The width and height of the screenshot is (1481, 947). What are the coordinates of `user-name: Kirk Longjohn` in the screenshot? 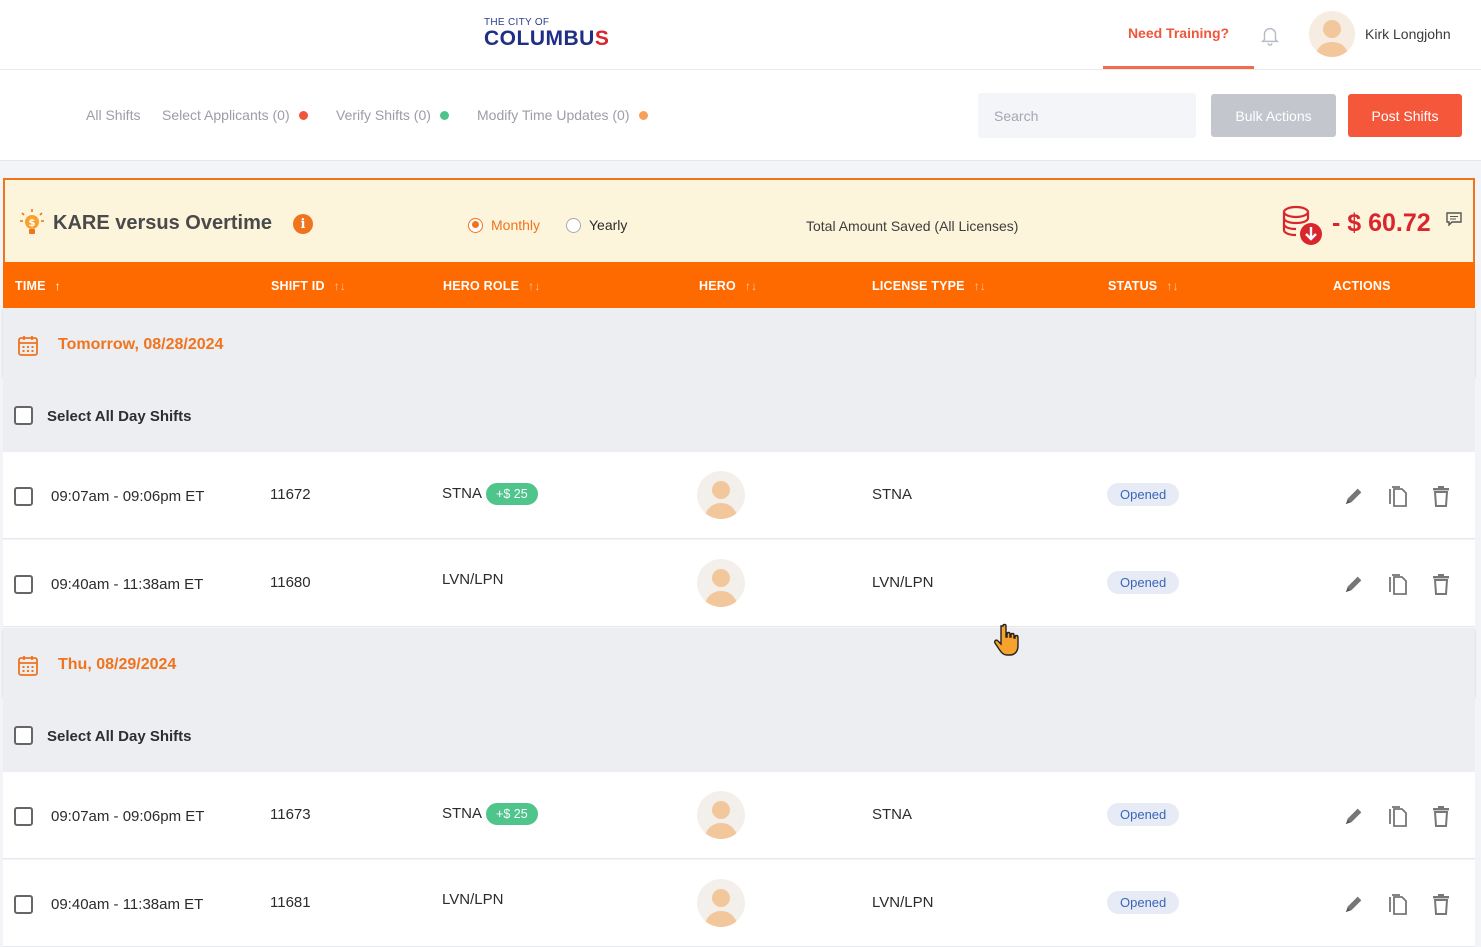 It's located at (1408, 34).